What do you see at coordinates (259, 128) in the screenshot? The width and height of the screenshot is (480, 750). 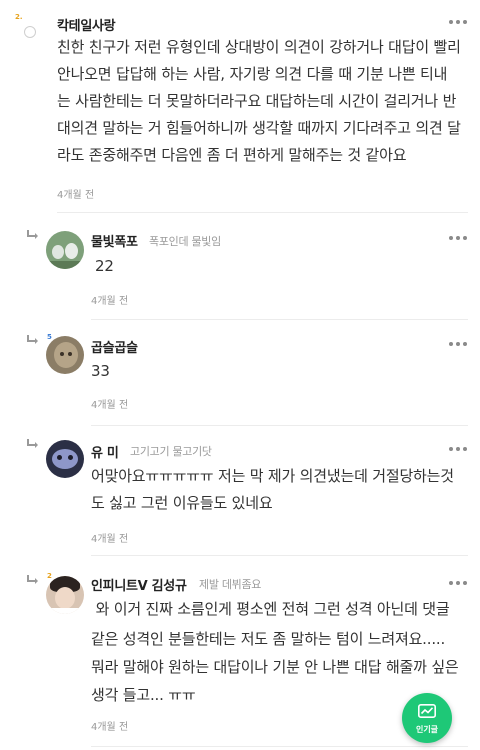 I see `comment-line: 대의견 말하는 거 힘들어하니까 생각할 때까지 기다려주고 의견 달` at bounding box center [259, 128].